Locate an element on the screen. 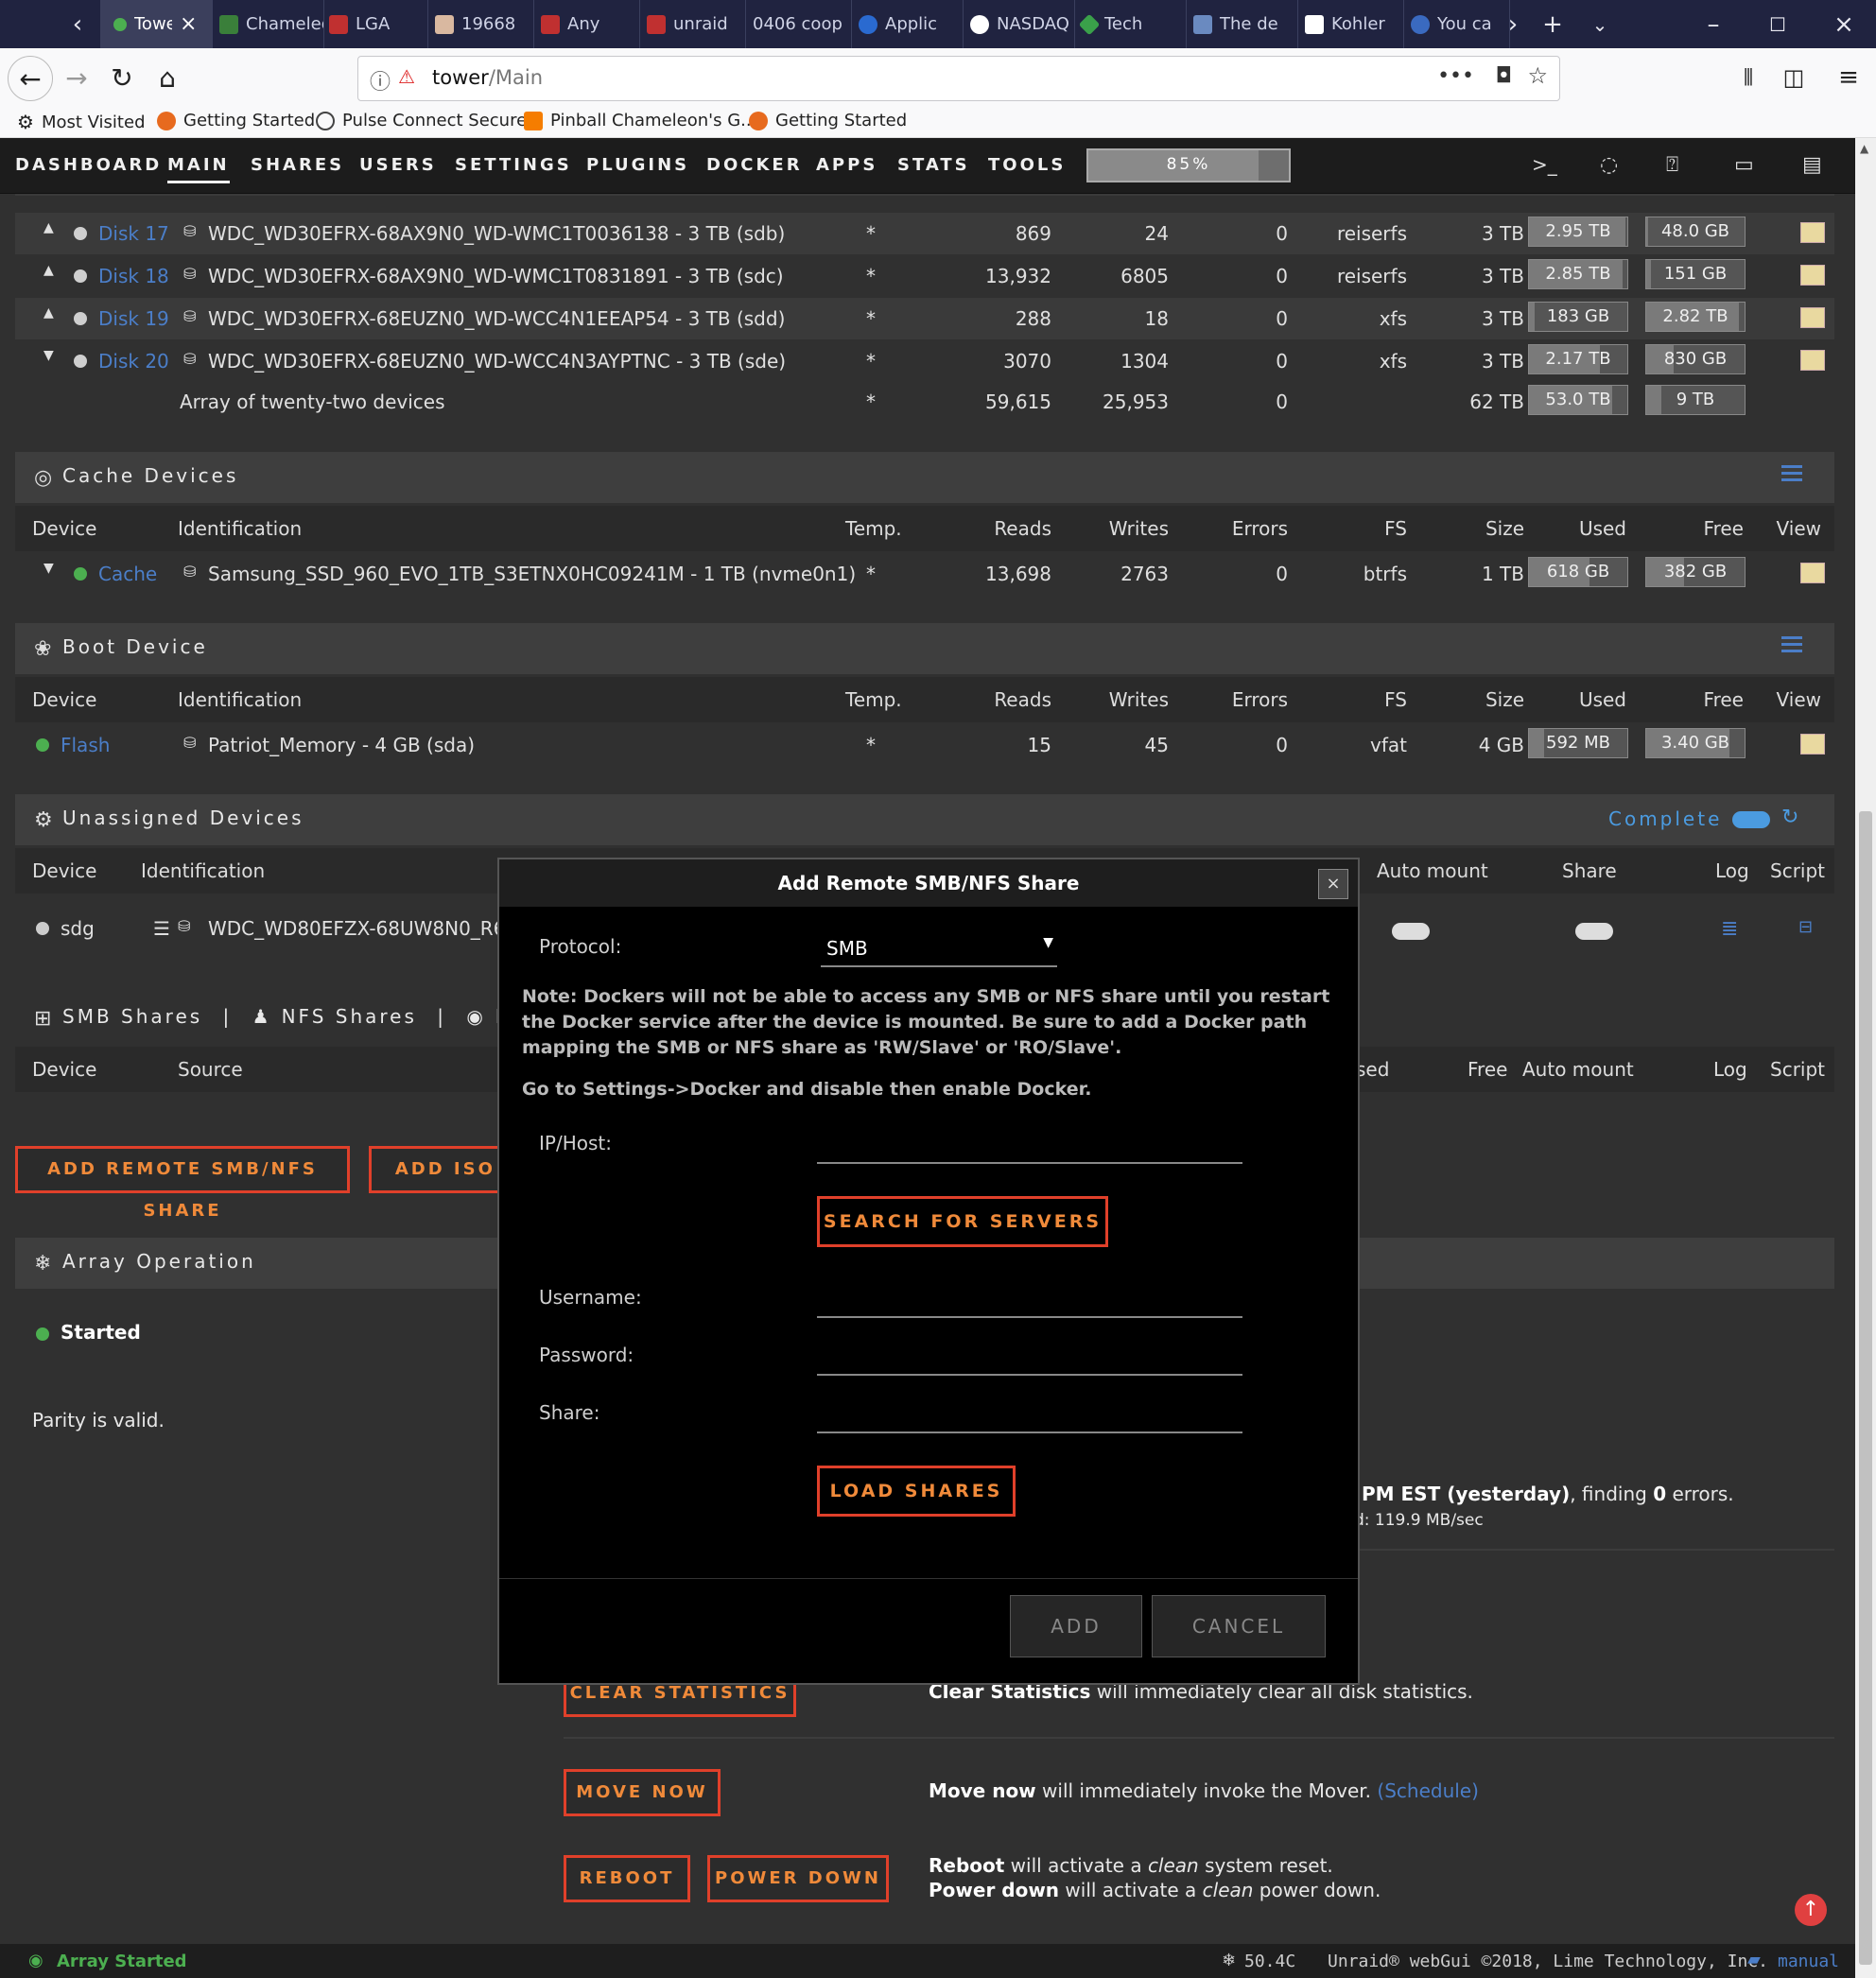  window-close-icon: × is located at coordinates (1844, 24).